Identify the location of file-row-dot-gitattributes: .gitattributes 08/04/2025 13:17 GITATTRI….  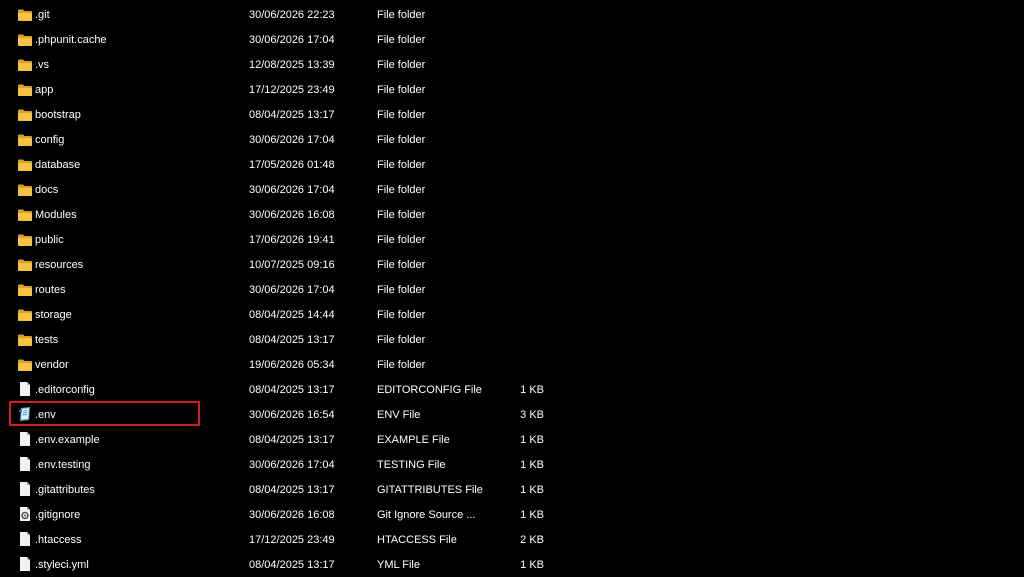
(512, 490).